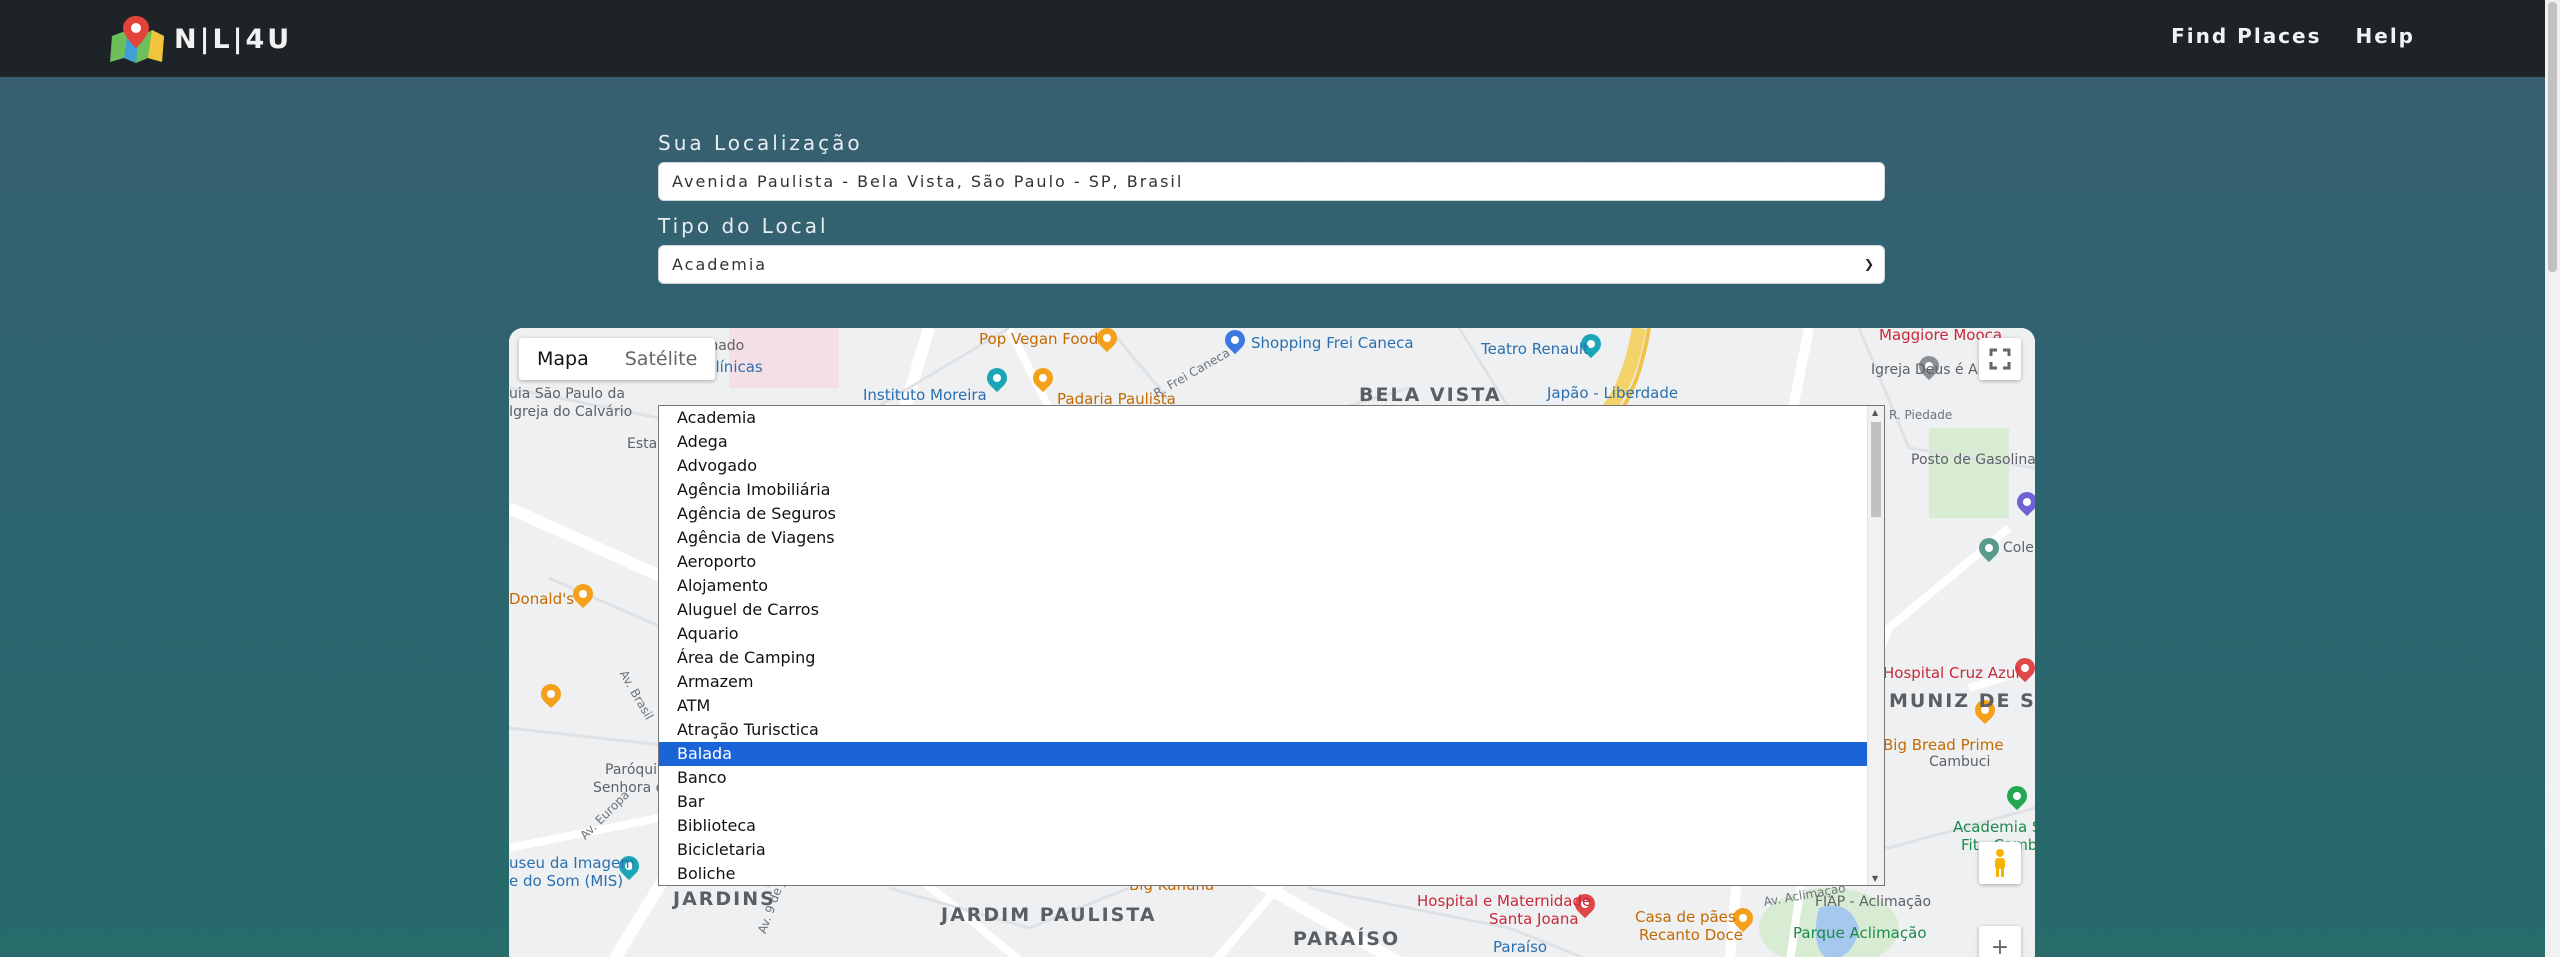 The width and height of the screenshot is (2560, 957). What do you see at coordinates (1943, 745) in the screenshot?
I see `poi-big-bread: Big Bread Prime` at bounding box center [1943, 745].